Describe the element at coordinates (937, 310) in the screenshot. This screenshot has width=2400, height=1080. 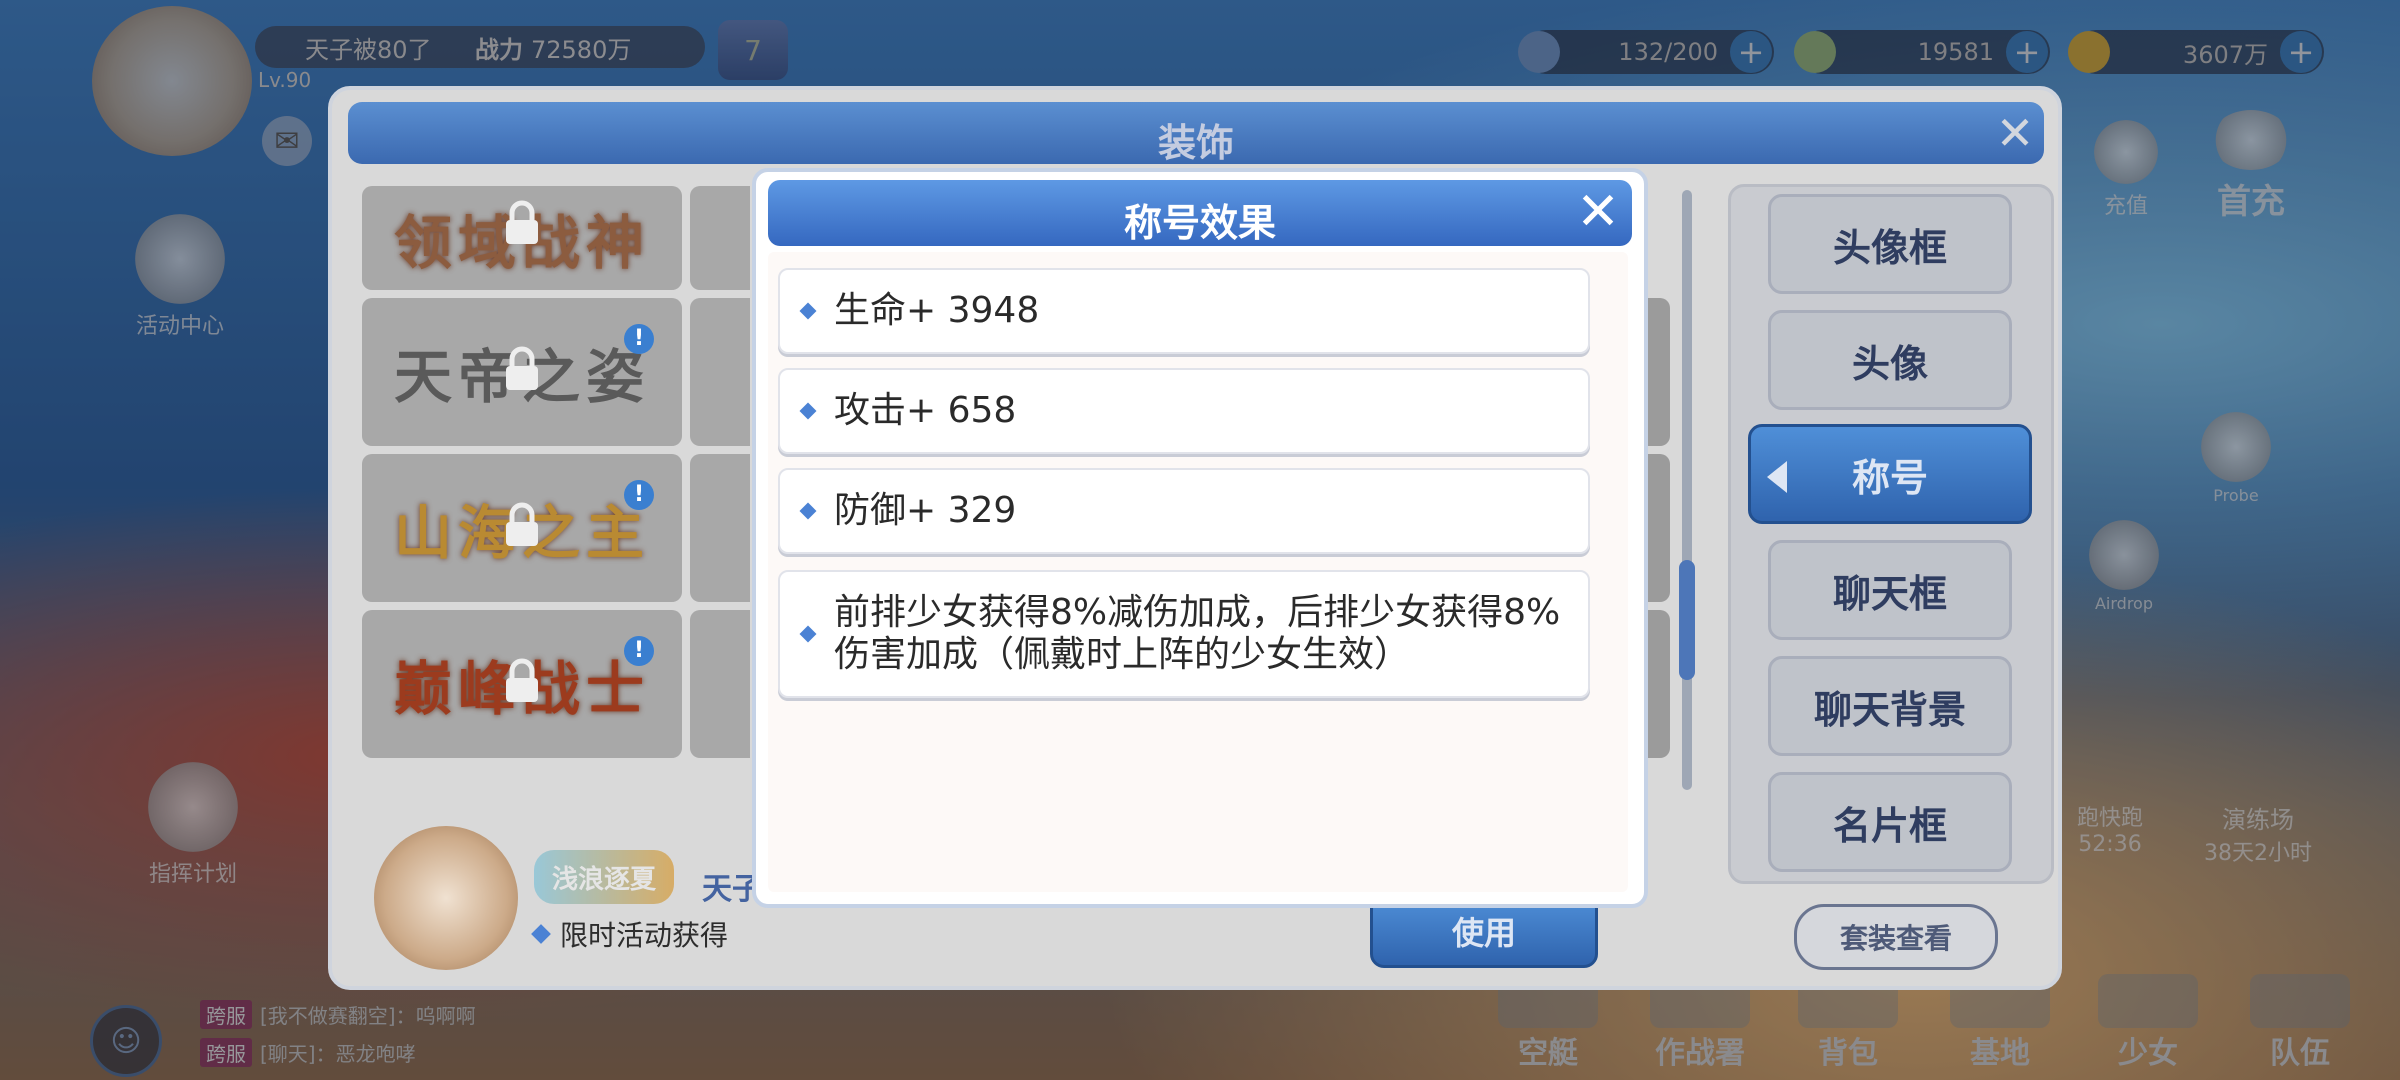
I see `effect-text: 生命+ 3948` at that location.